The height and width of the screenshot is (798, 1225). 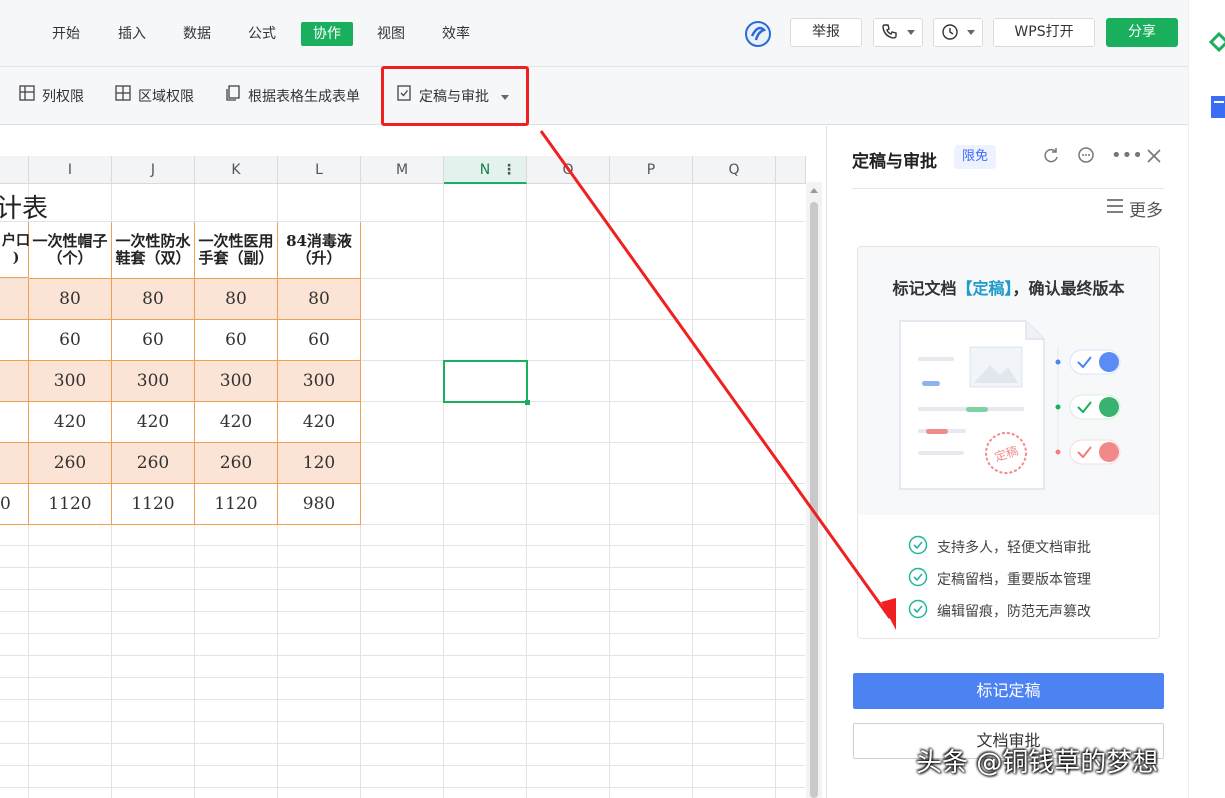 I want to click on scroll-up-icon, so click(x=814, y=190).